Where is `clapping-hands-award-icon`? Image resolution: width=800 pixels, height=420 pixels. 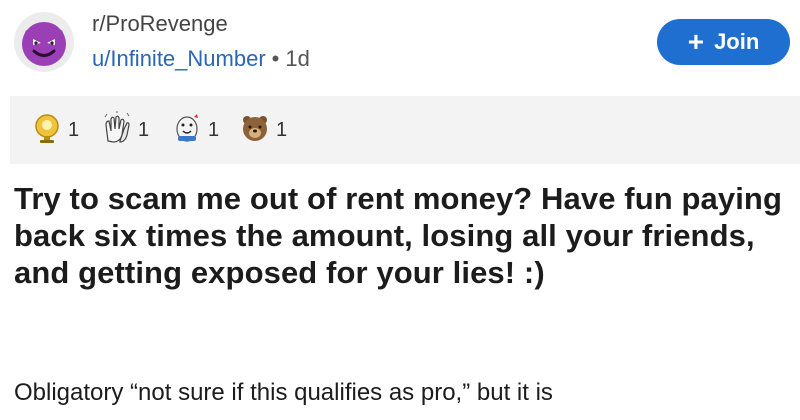
clapping-hands-award-icon is located at coordinates (117, 130).